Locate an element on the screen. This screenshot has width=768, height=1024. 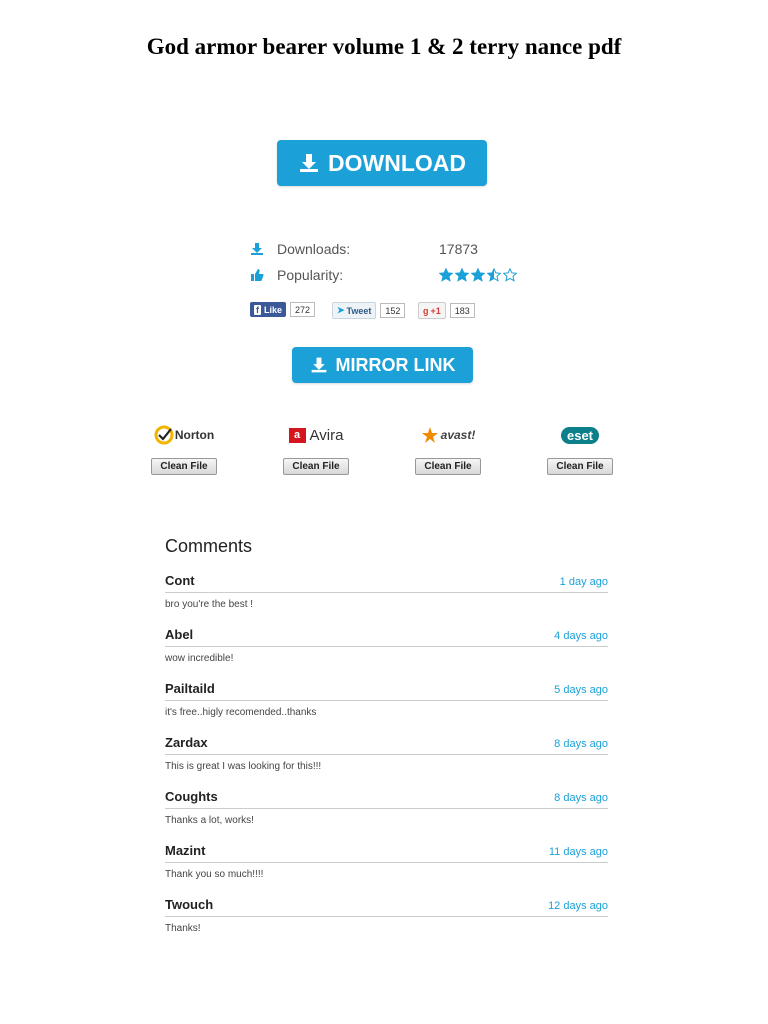
comment-time: 5 days ago is located at coordinates (581, 690).